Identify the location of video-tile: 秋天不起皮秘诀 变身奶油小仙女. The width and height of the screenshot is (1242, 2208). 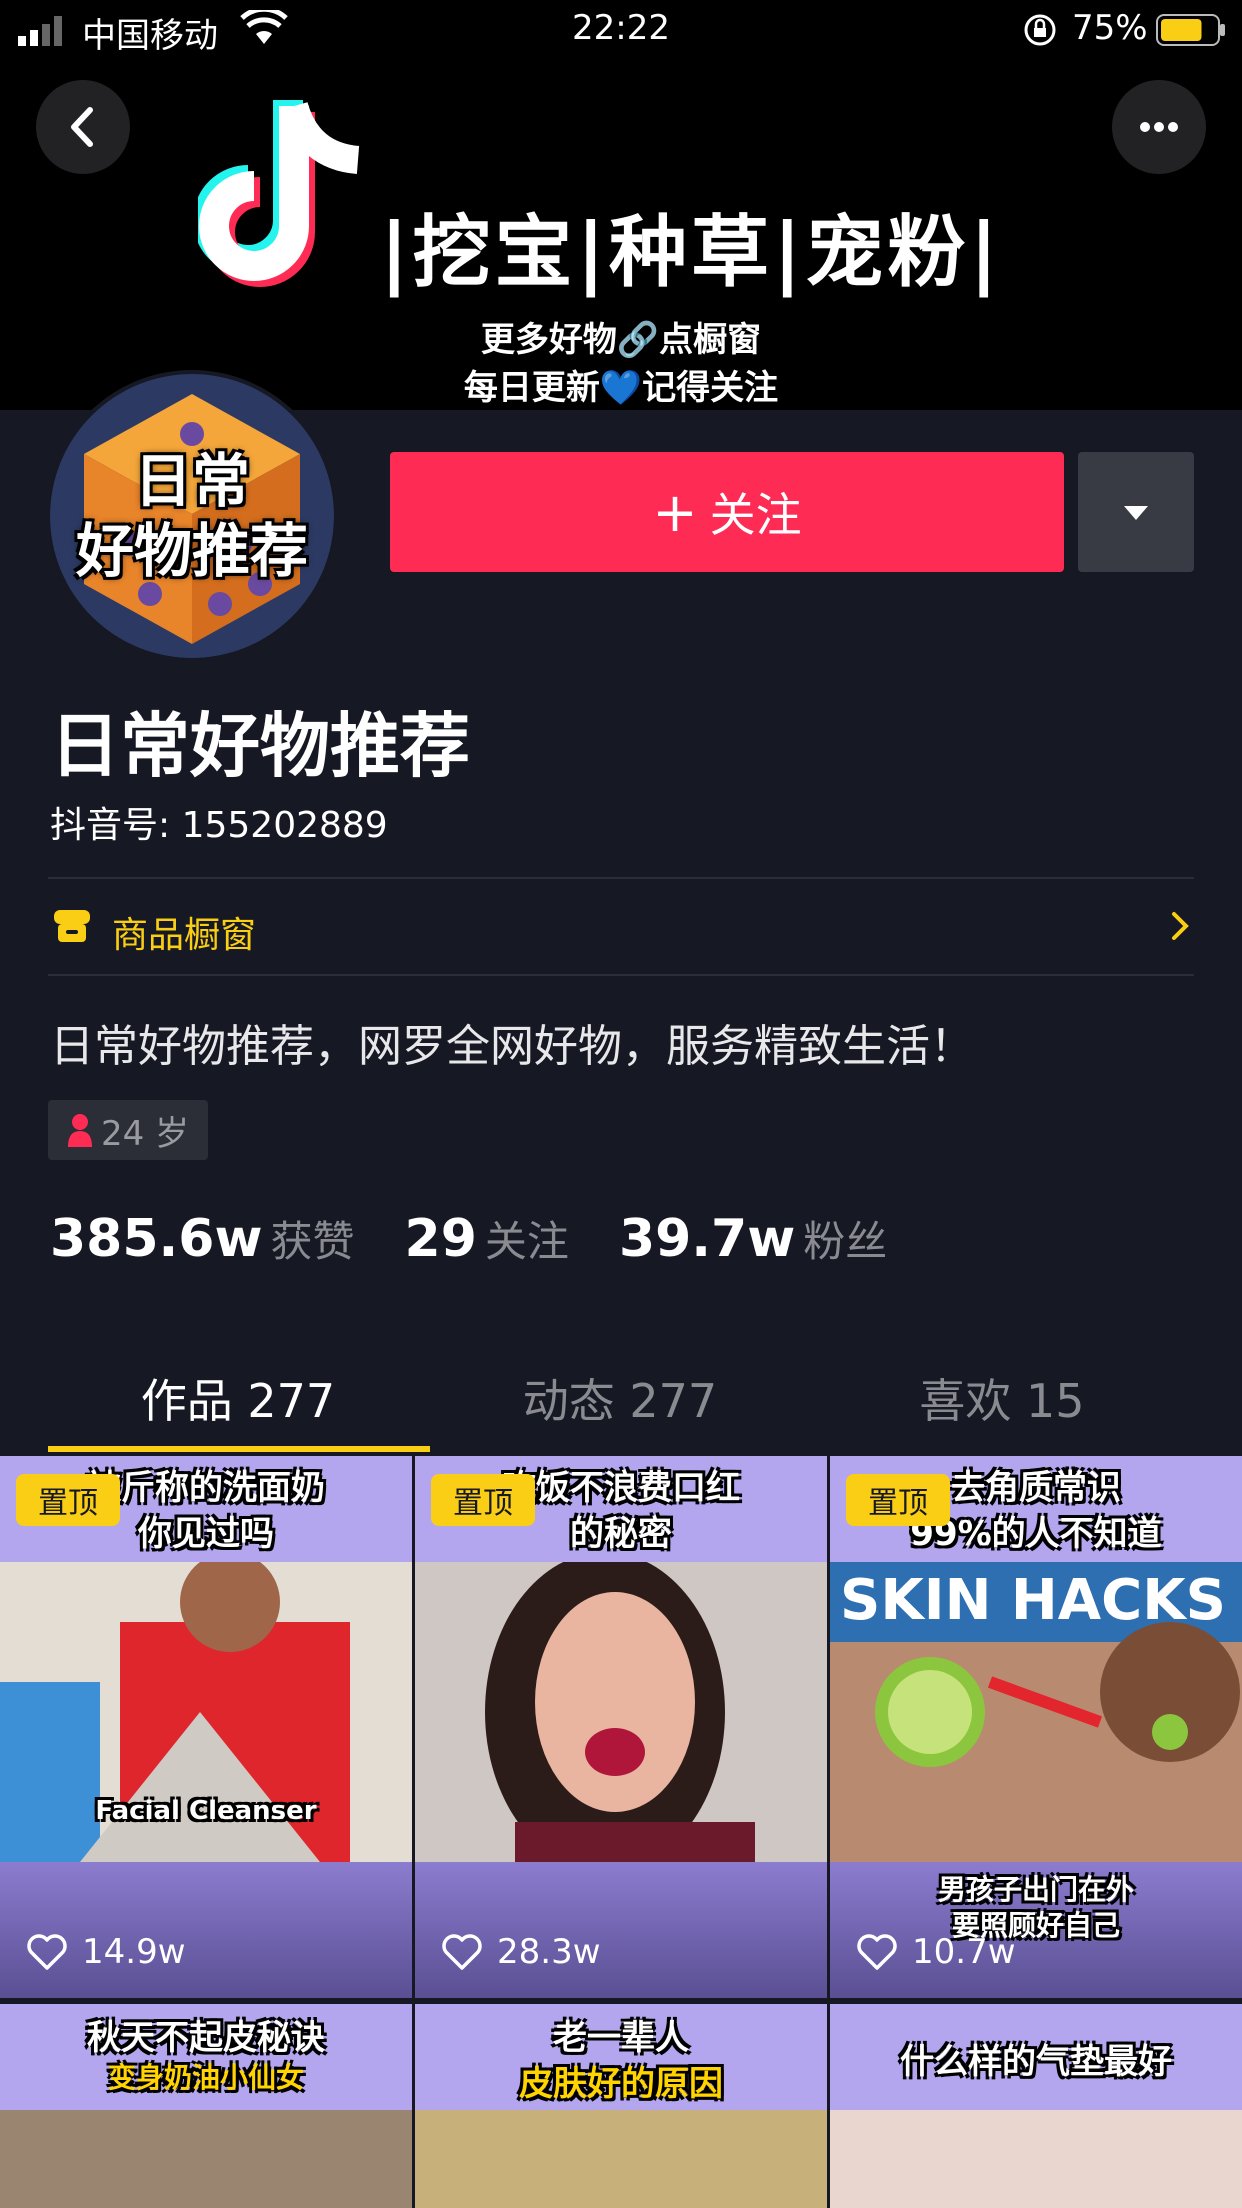
(206, 2106).